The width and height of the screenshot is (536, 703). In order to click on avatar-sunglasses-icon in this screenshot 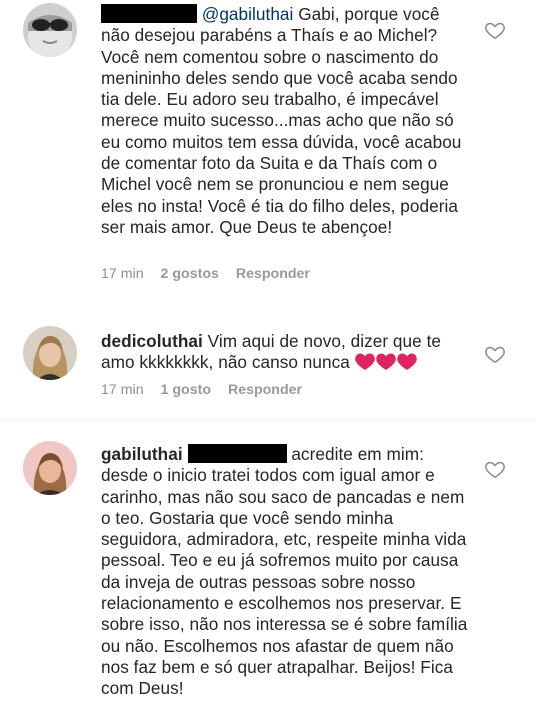, I will do `click(50, 30)`.